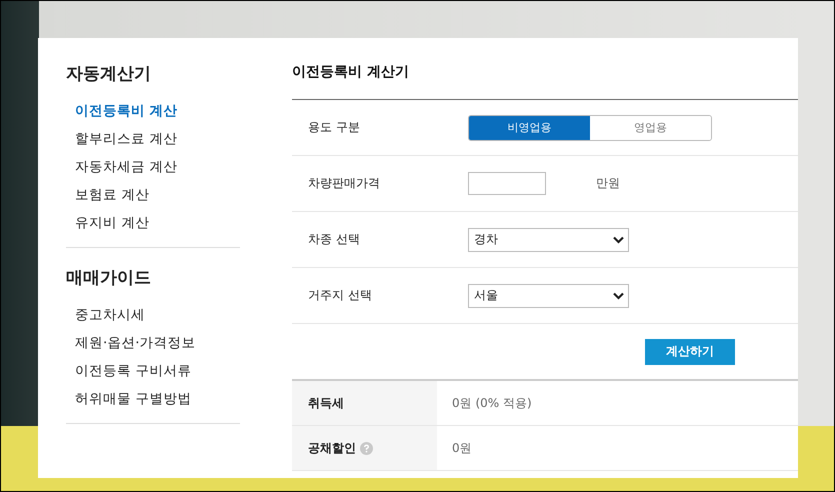 This screenshot has width=835, height=492. Describe the element at coordinates (157, 315) in the screenshot. I see `sidebar-link: 중고차시세` at that location.